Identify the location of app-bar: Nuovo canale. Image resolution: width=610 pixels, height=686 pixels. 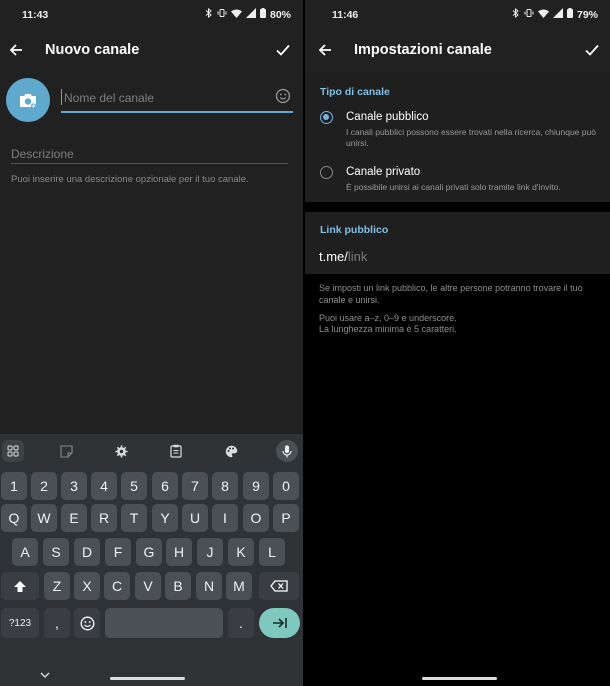
(151, 50).